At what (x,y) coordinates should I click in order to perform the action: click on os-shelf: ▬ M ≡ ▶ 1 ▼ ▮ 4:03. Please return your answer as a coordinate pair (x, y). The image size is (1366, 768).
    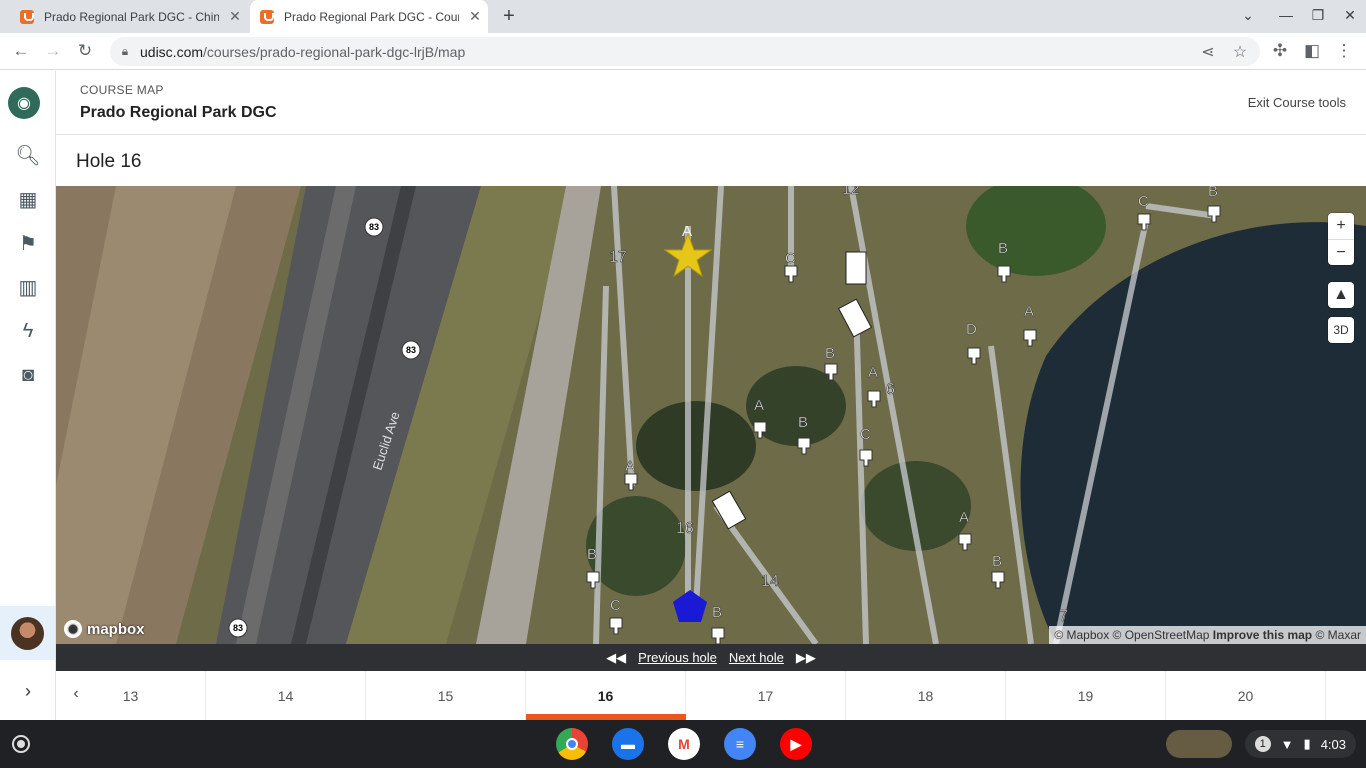
    Looking at the image, I should click on (683, 744).